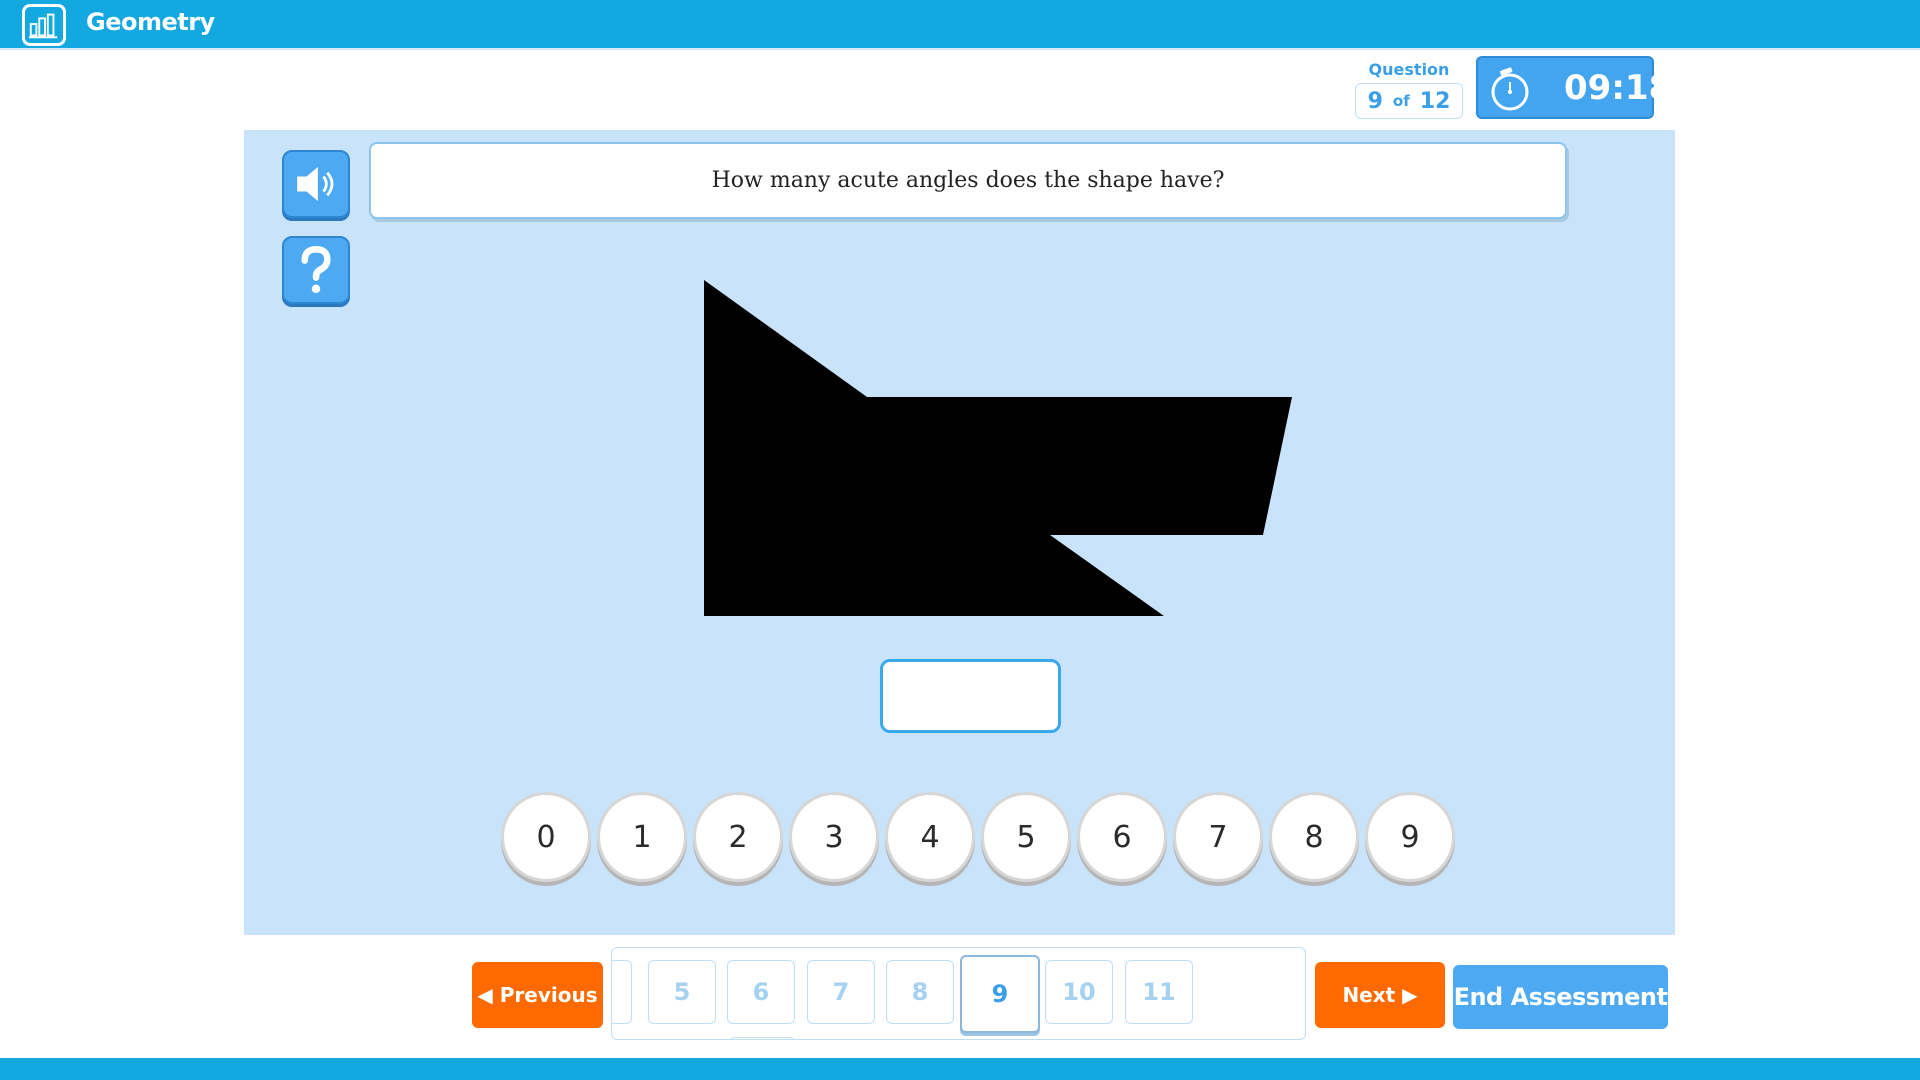  I want to click on previous-button: ◀ Previous, so click(537, 995).